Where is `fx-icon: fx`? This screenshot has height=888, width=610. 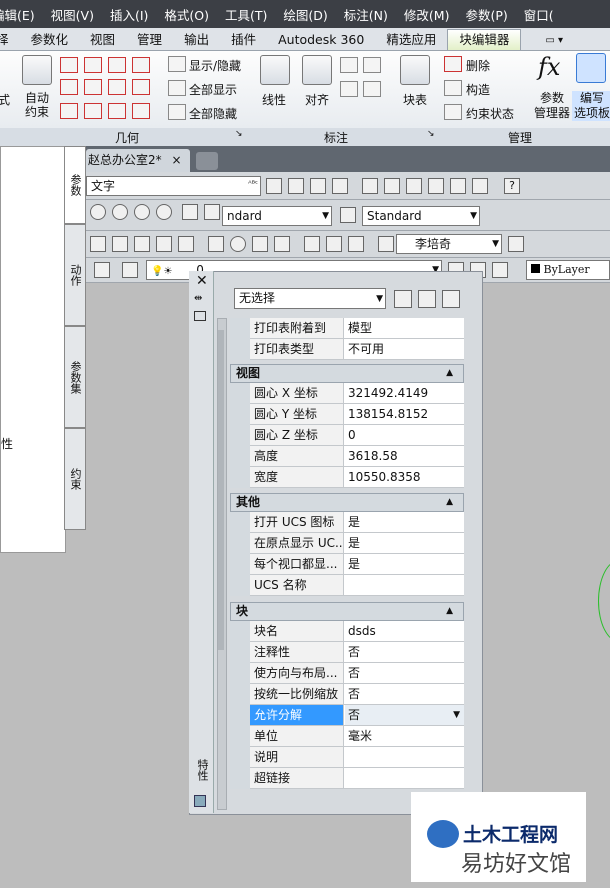
fx-icon: fx is located at coordinates (549, 67).